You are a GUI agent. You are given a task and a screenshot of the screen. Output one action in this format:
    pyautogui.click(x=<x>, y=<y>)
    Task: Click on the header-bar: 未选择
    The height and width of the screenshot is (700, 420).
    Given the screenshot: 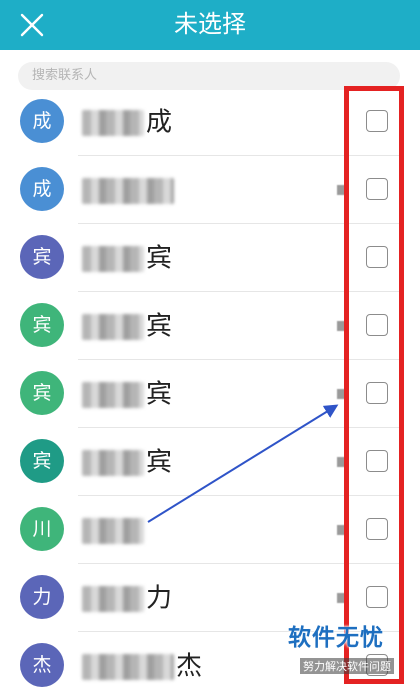 What is the action you would take?
    pyautogui.click(x=210, y=25)
    